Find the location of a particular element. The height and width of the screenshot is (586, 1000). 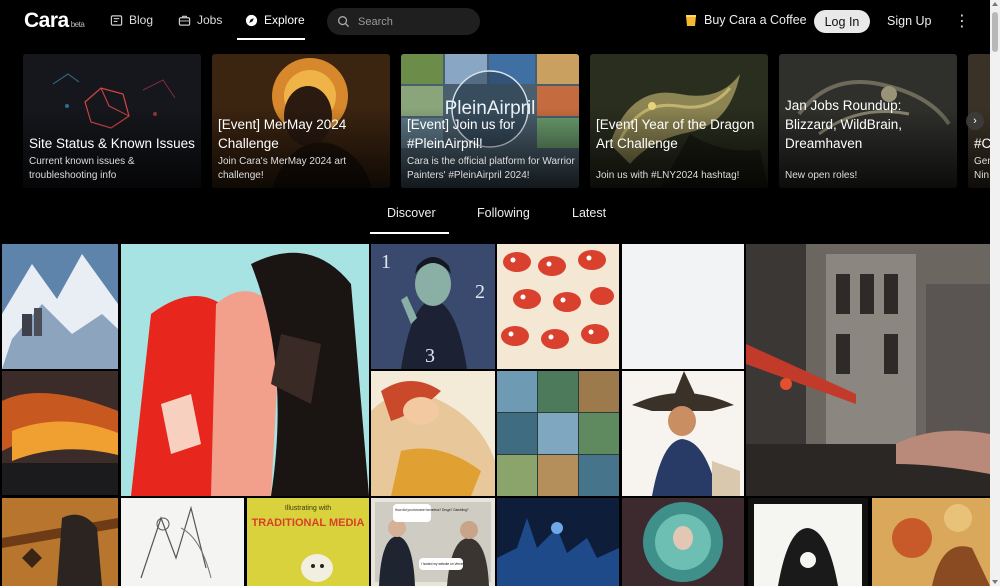

card-desc: Gen Nin is located at coordinates (982, 168).